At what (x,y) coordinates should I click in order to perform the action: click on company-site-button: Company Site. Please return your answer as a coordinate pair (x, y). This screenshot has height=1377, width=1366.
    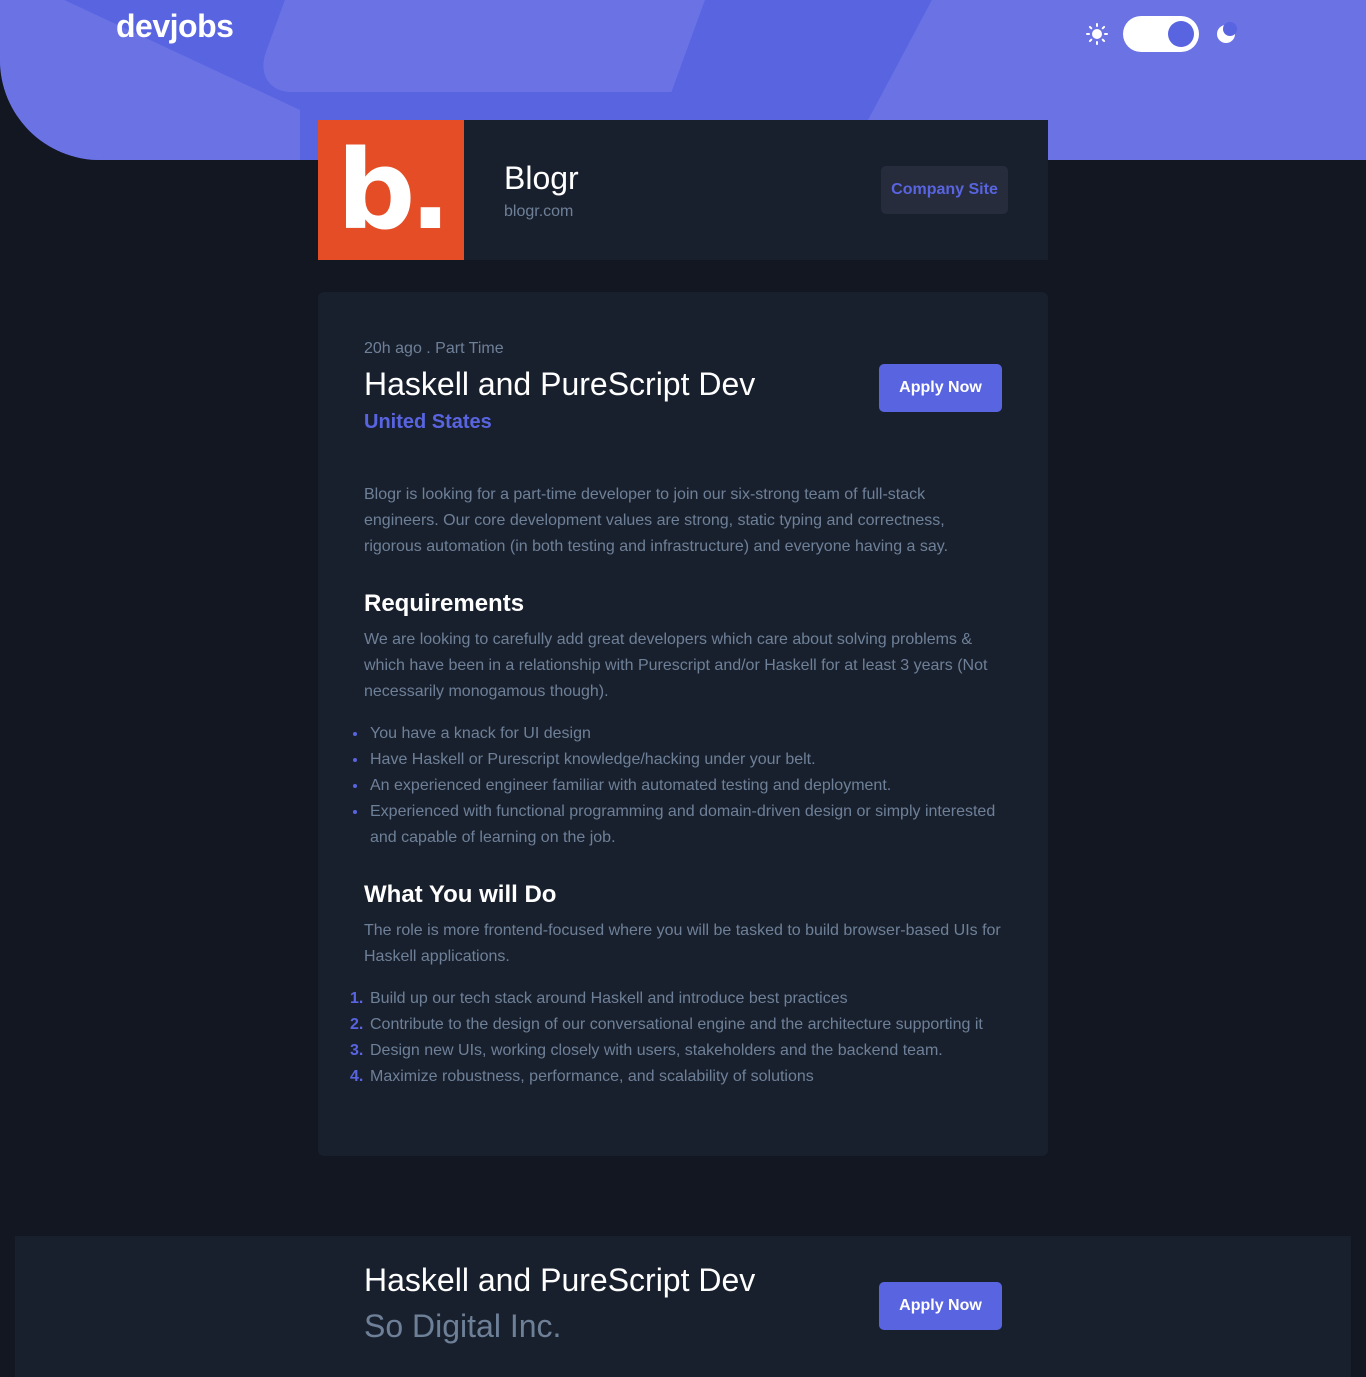
    Looking at the image, I should click on (944, 190).